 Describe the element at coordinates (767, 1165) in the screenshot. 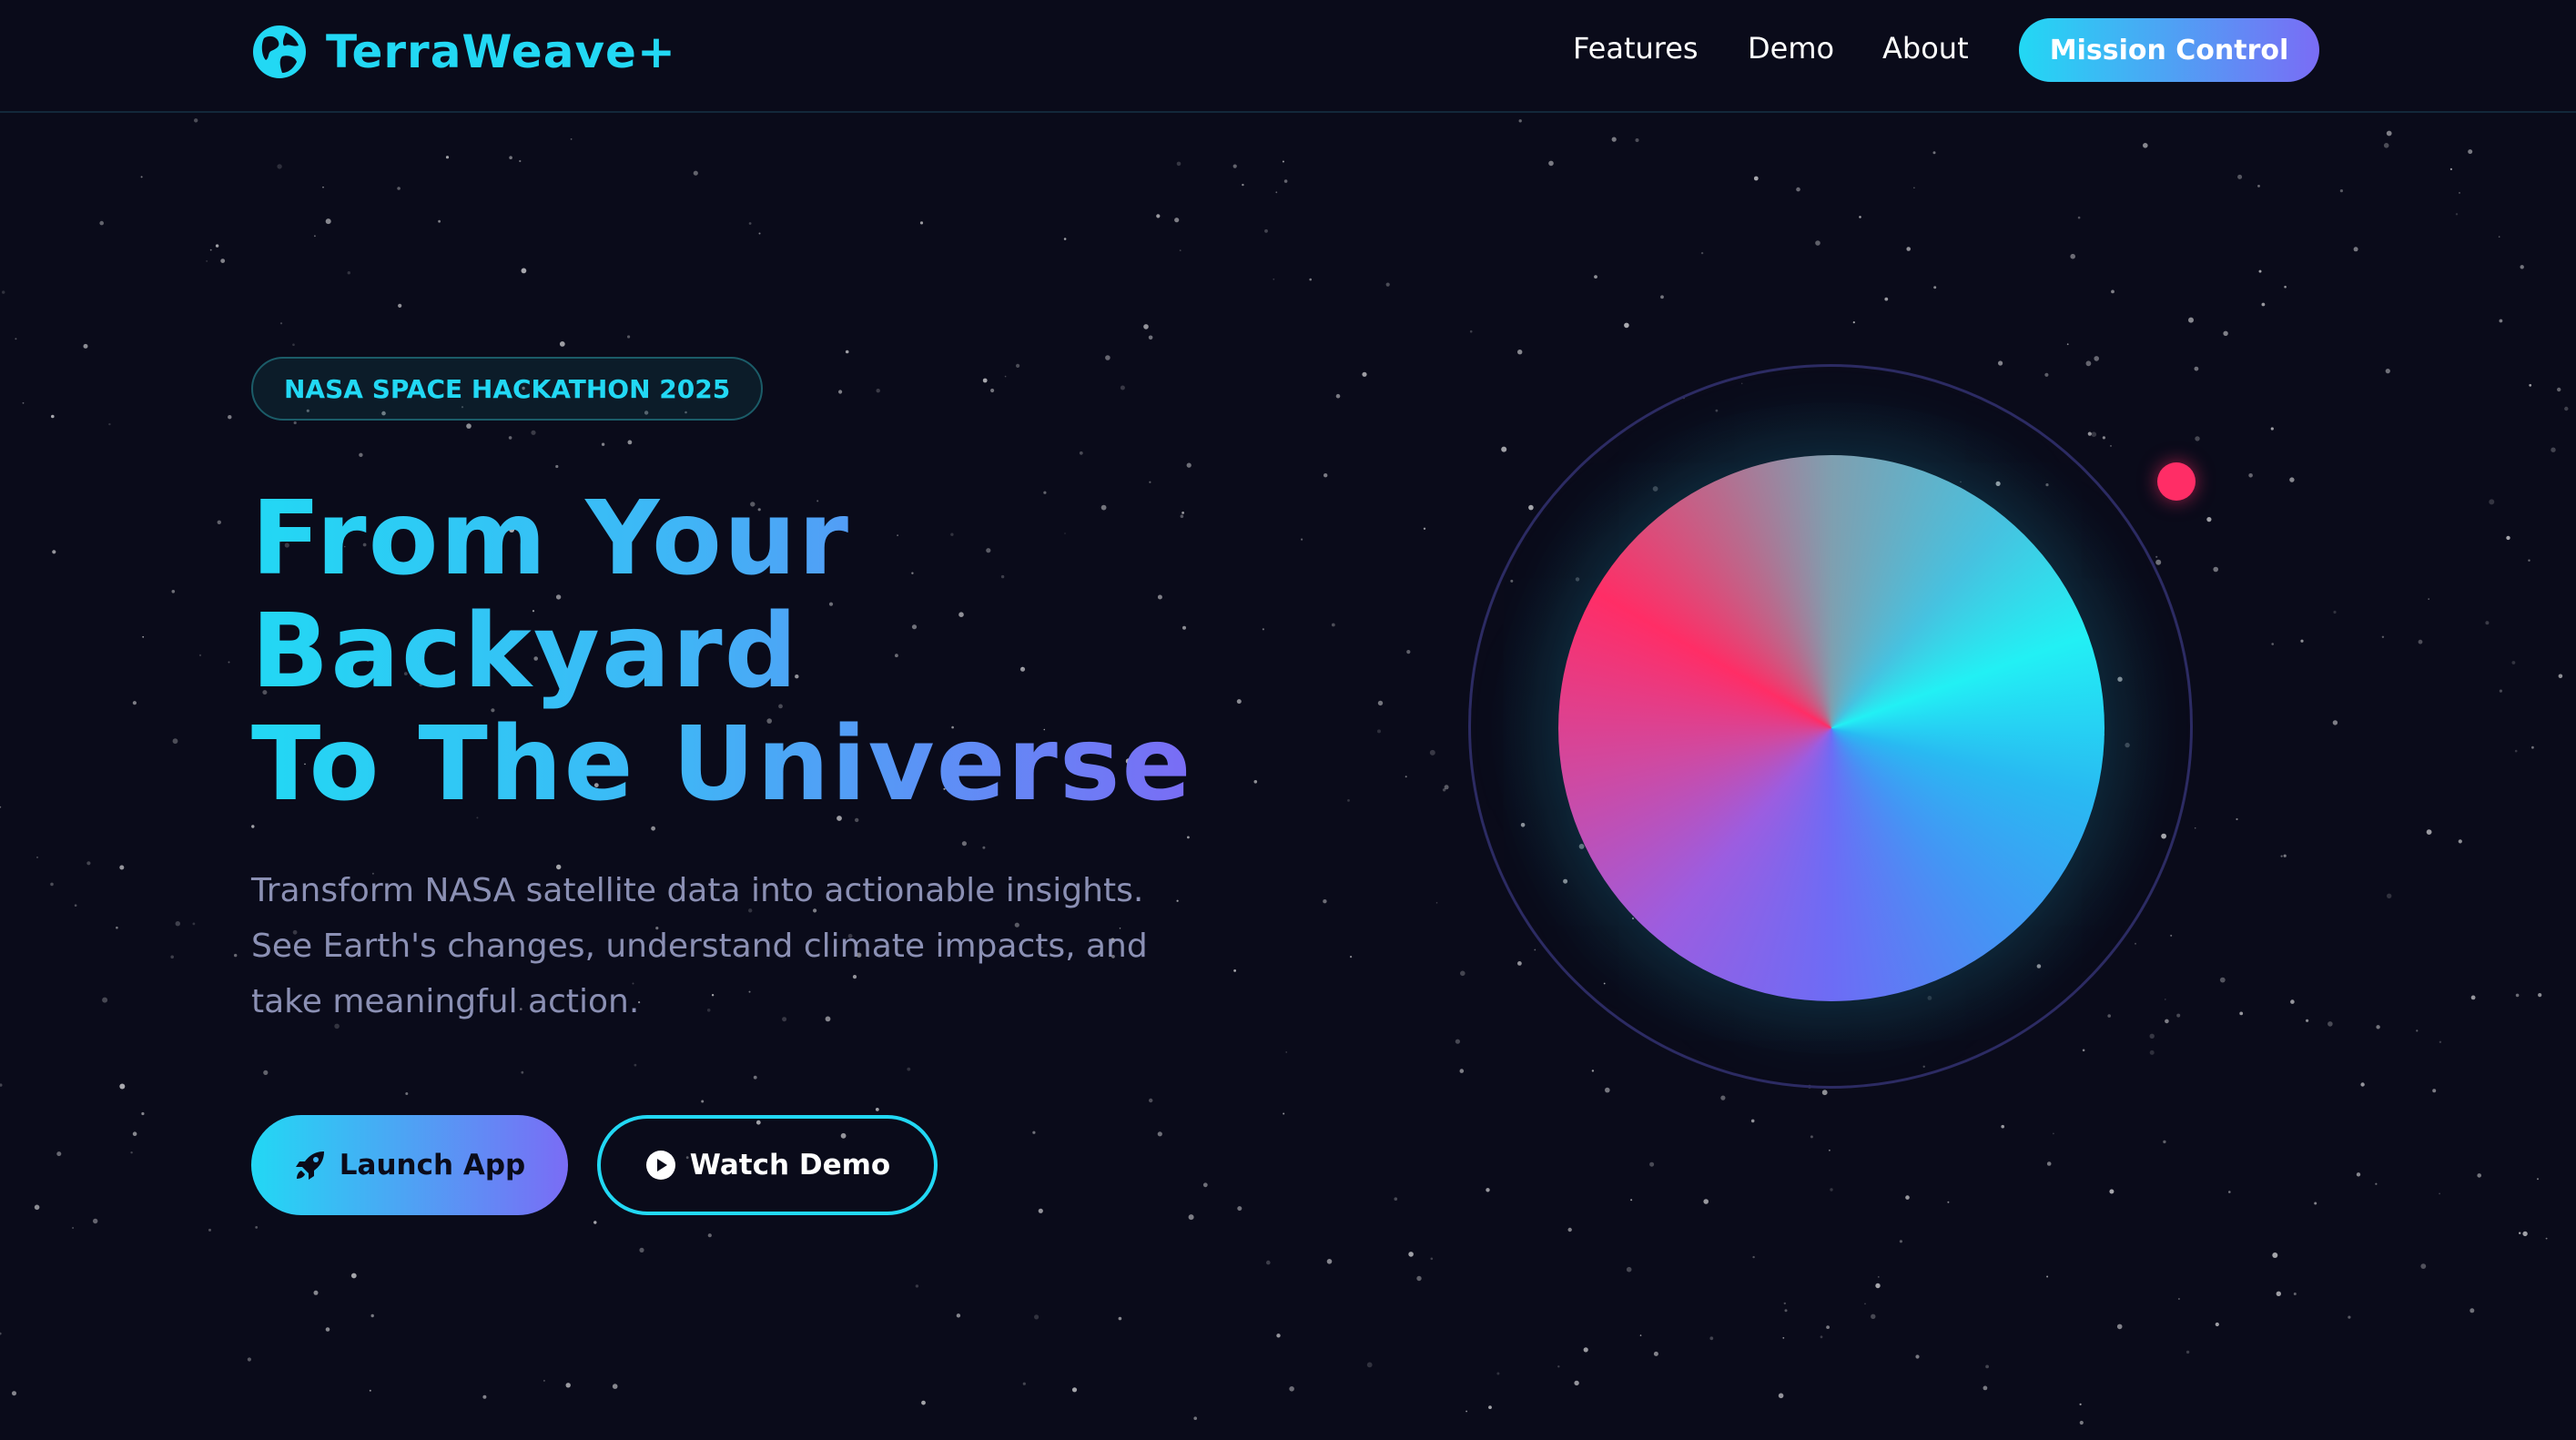

I see `watch-demo-button: Watch Demo` at that location.